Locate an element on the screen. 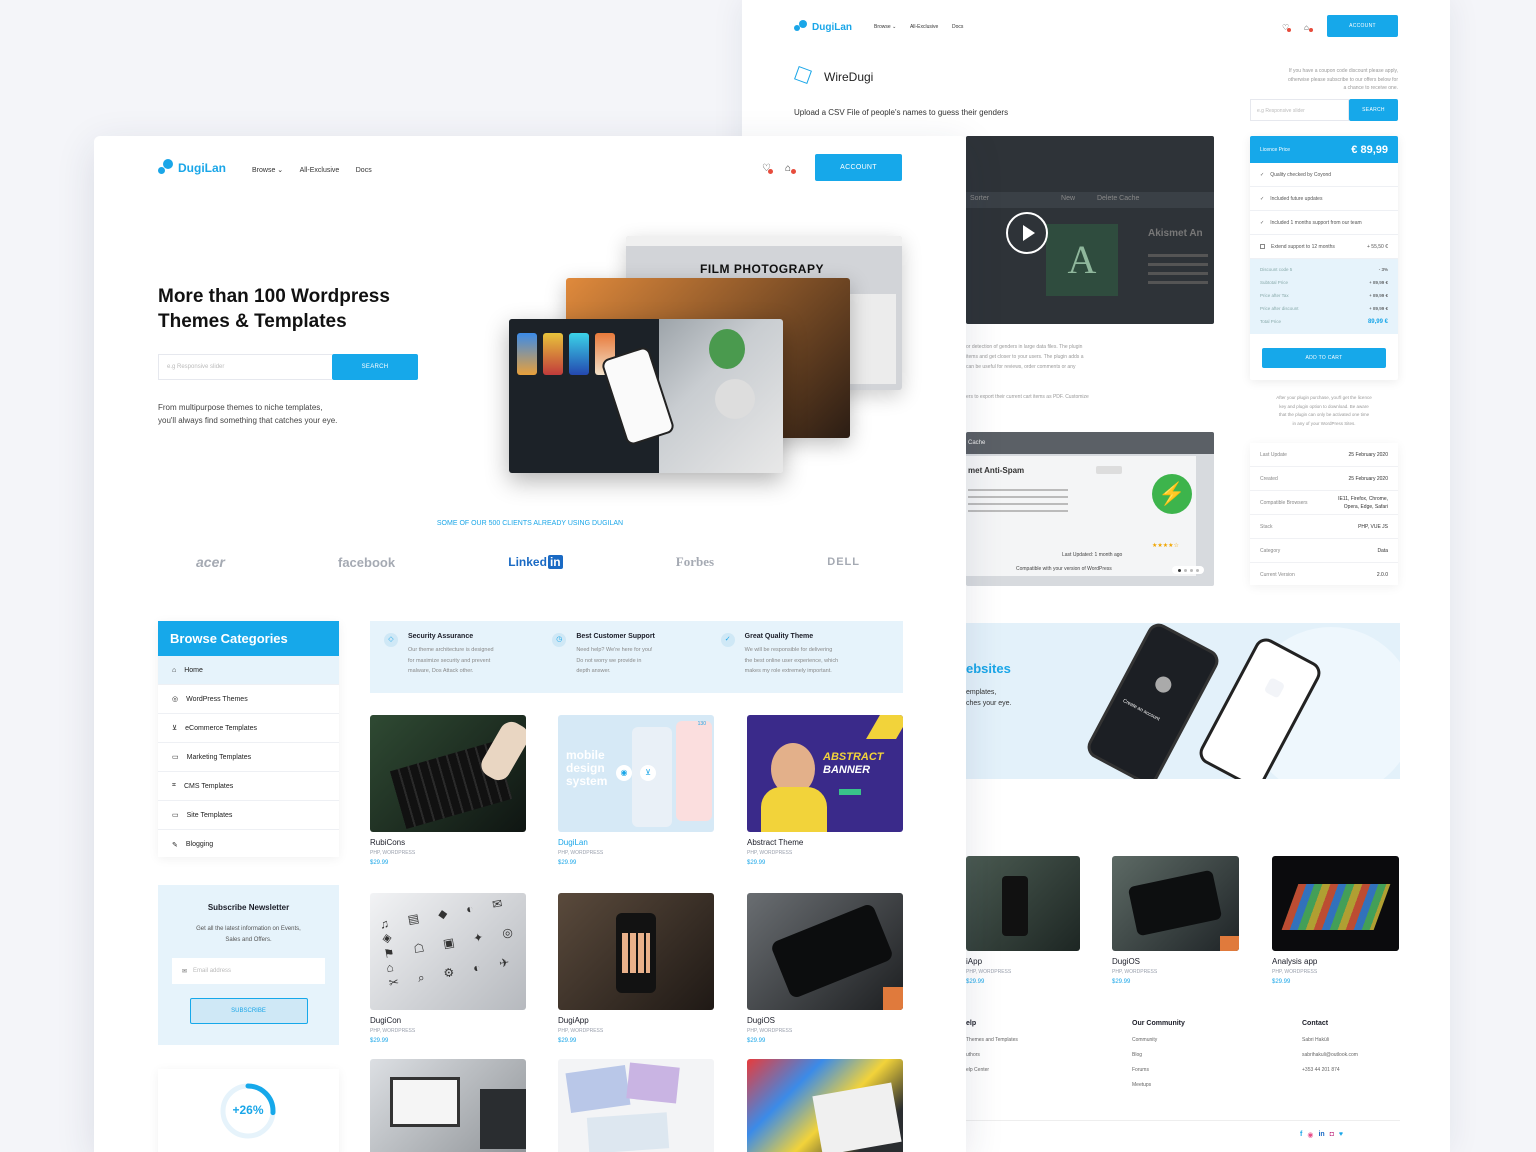 This screenshot has height=1152, width=1536. footer-link: uthors is located at coordinates (992, 1055).